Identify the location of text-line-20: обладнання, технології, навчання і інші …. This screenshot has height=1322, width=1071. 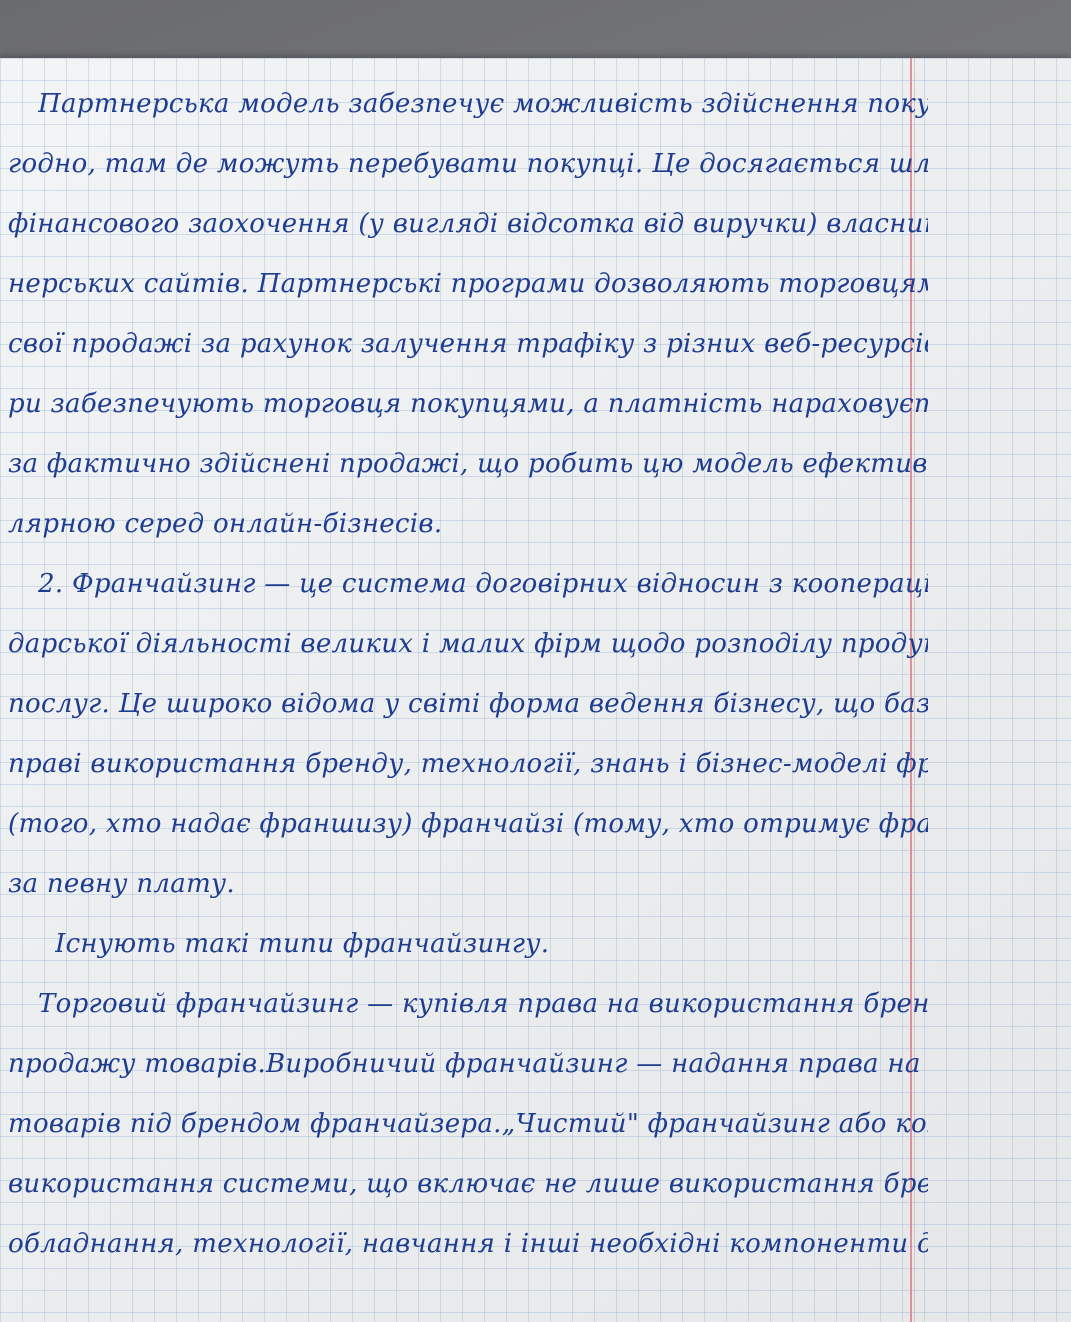
(468, 1244).